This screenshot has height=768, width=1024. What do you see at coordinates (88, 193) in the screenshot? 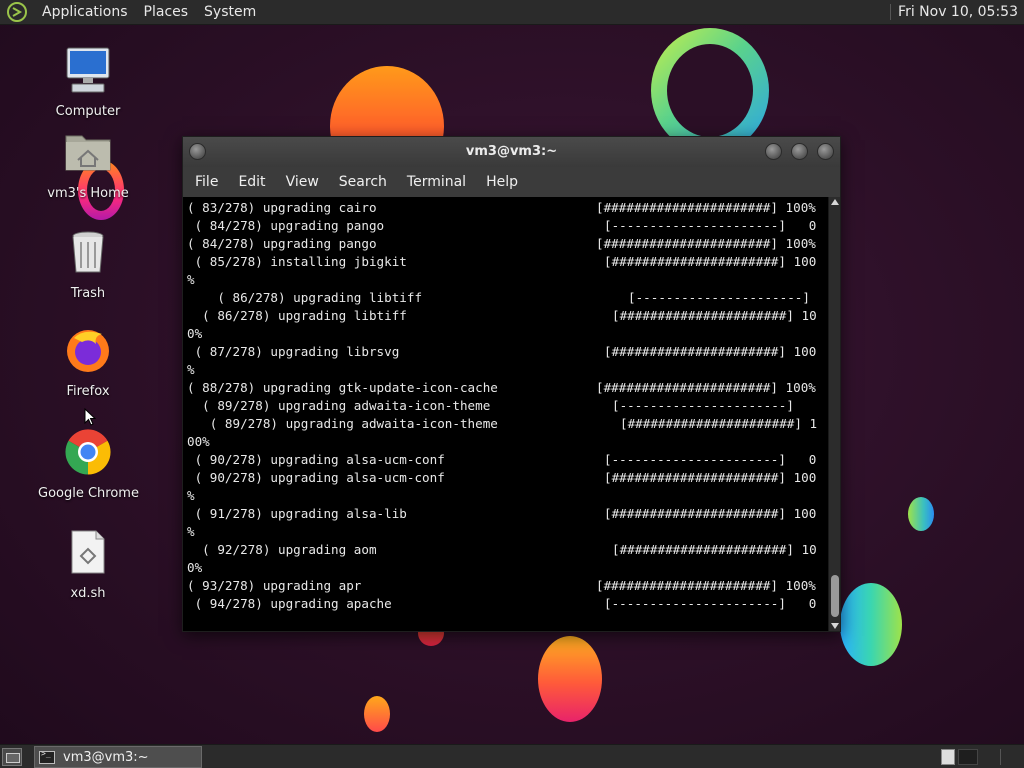
I see `desktop-icon-label: vm3's Home` at bounding box center [88, 193].